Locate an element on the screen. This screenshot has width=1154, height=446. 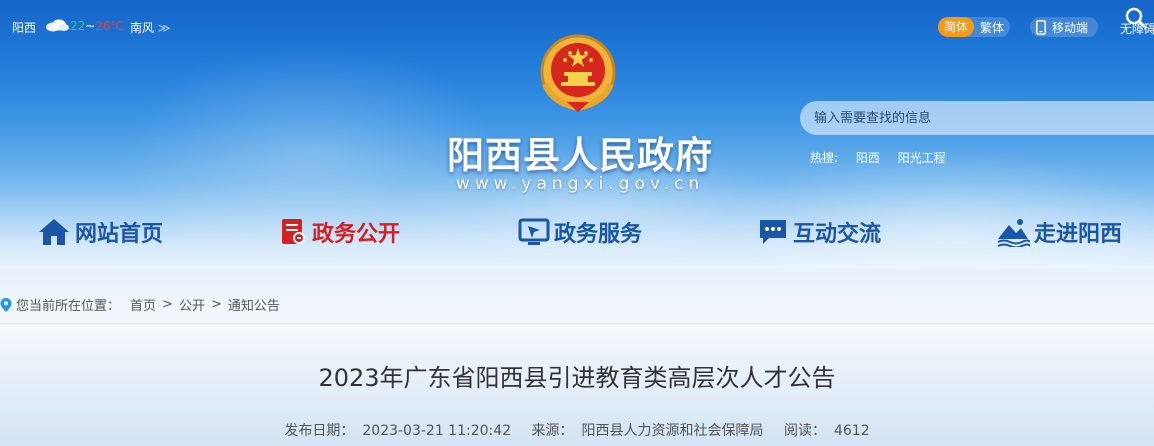
article-title: 2023年广东省阳西县引进教育类高层次人才公告 is located at coordinates (577, 378).